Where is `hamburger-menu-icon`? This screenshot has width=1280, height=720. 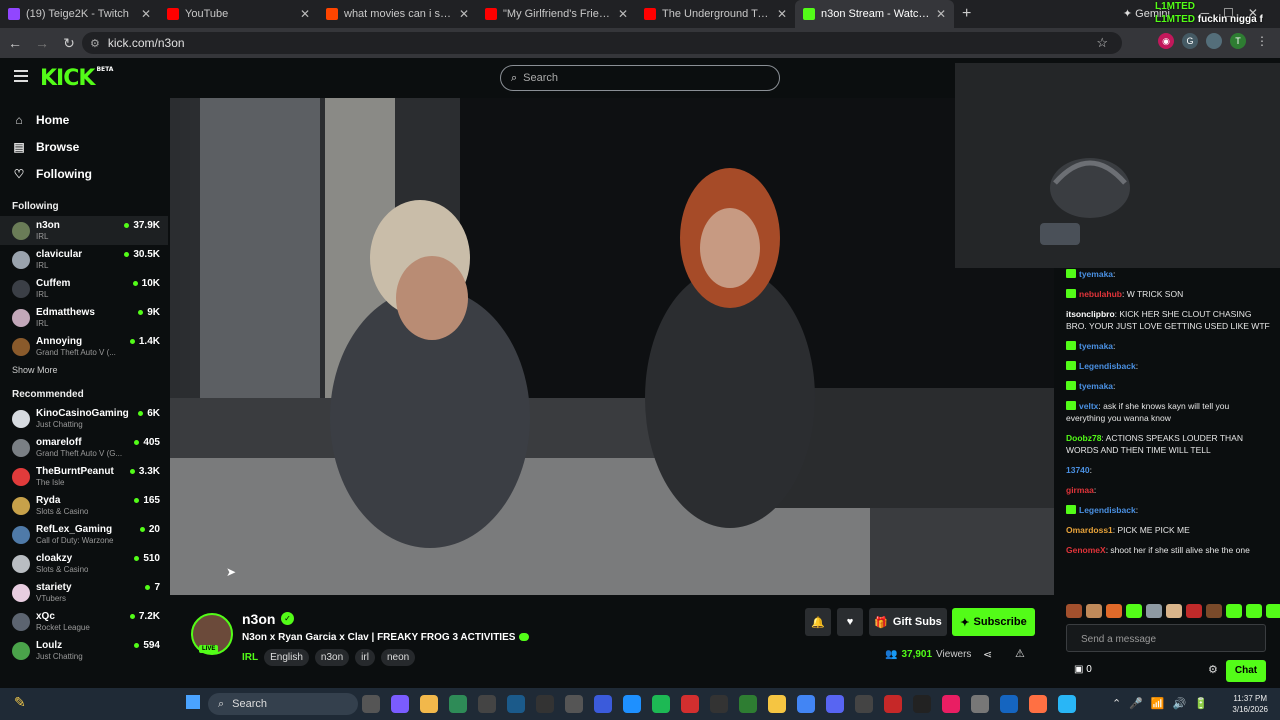
hamburger-menu-icon is located at coordinates (21, 76).